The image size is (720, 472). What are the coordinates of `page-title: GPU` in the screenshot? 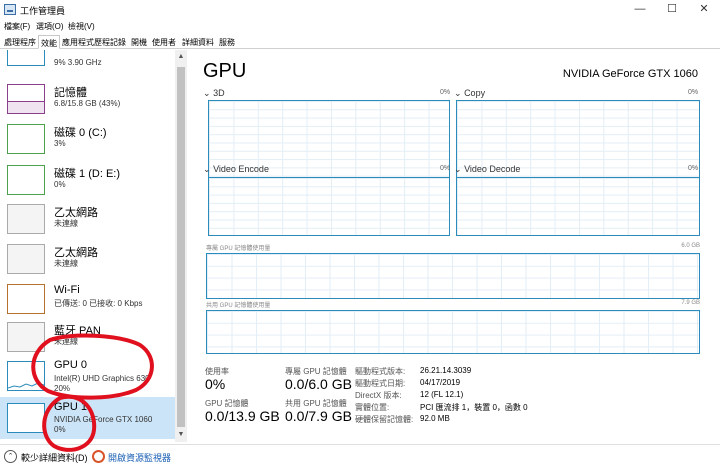 It's located at (225, 71).